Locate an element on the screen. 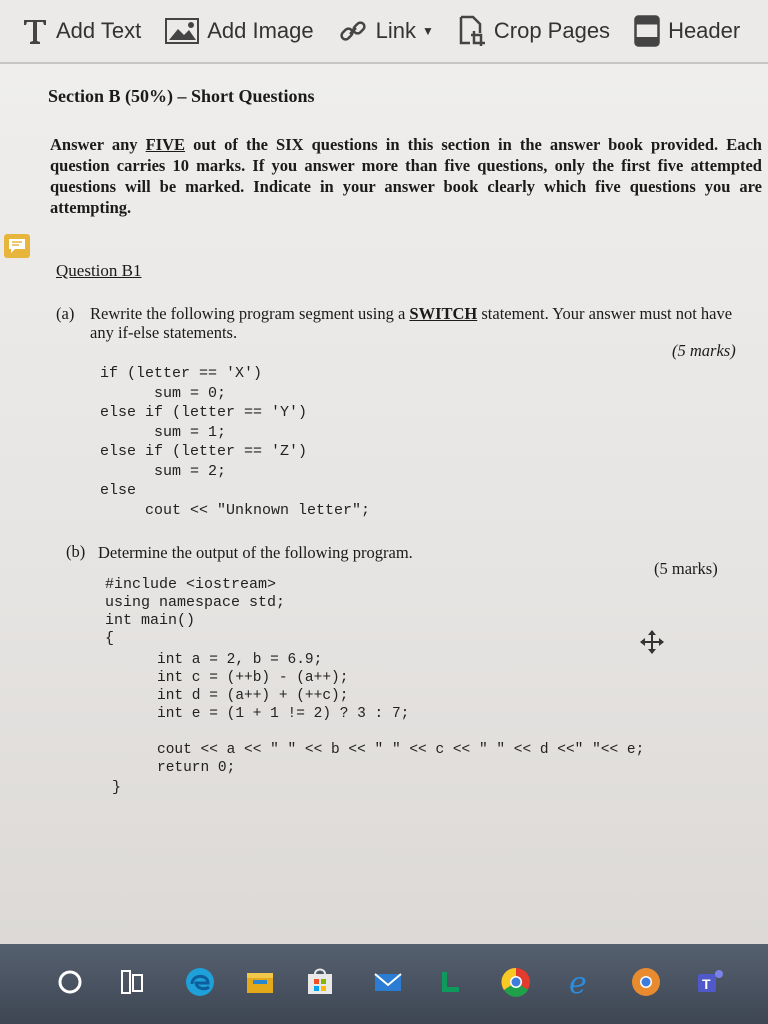  file-explorer-icon is located at coordinates (260, 982).